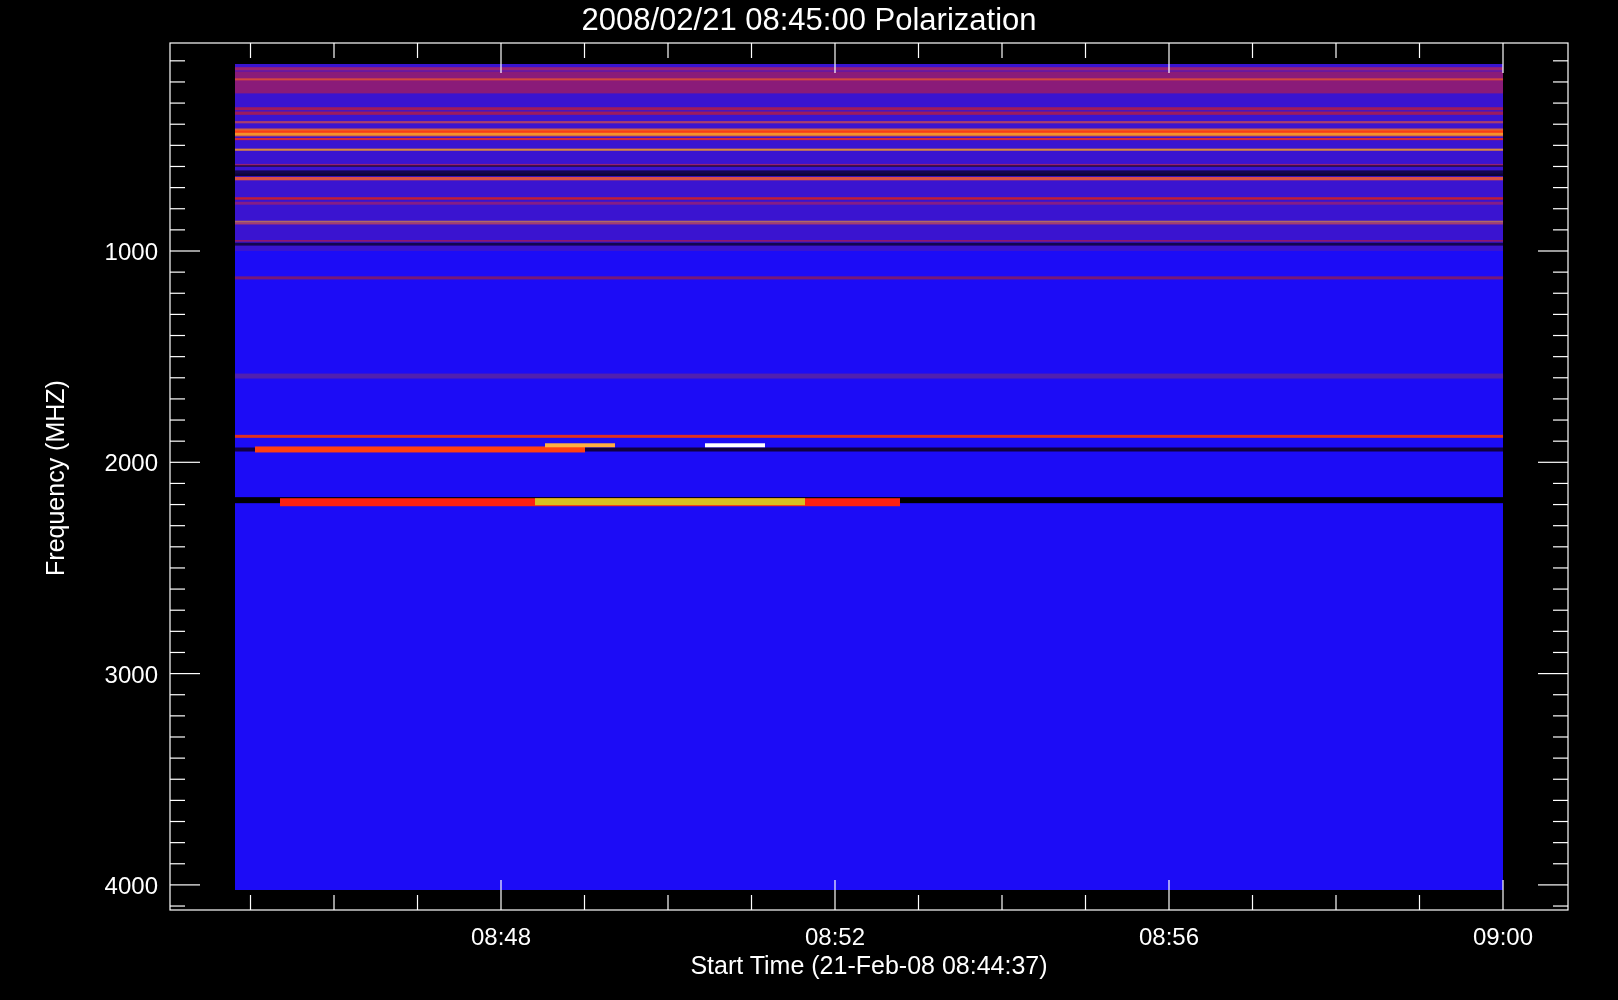  What do you see at coordinates (1169, 936) in the screenshot?
I see `x-tick-label: 08:56` at bounding box center [1169, 936].